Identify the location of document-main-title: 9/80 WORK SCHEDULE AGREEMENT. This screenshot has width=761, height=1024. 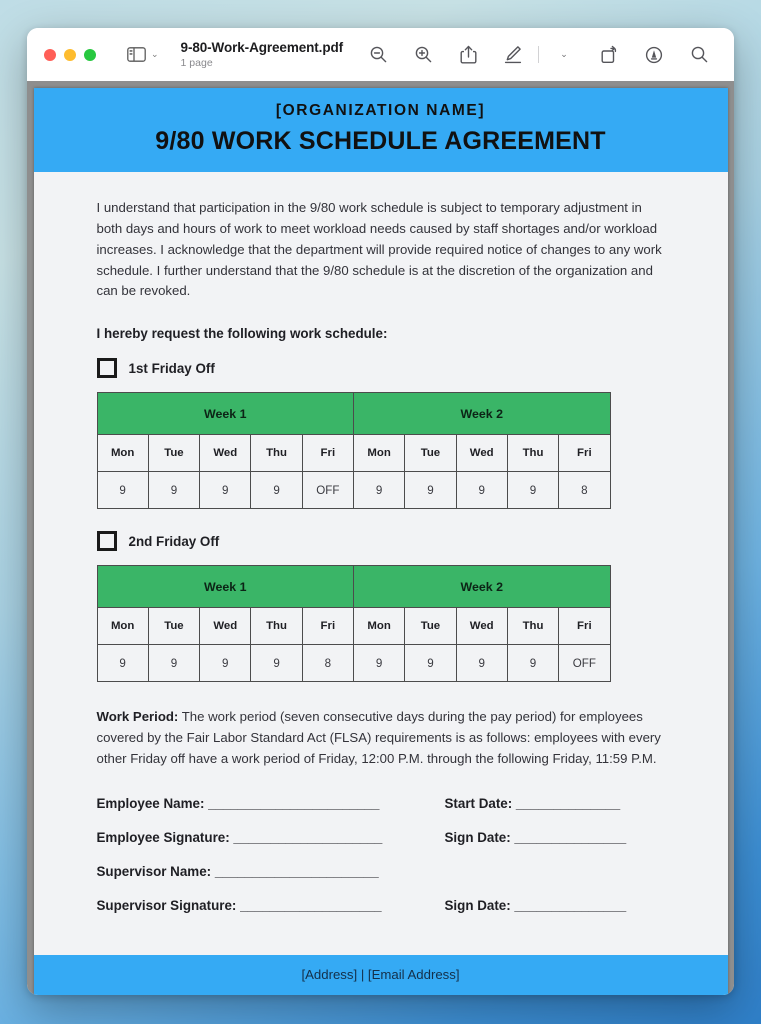
(380, 141).